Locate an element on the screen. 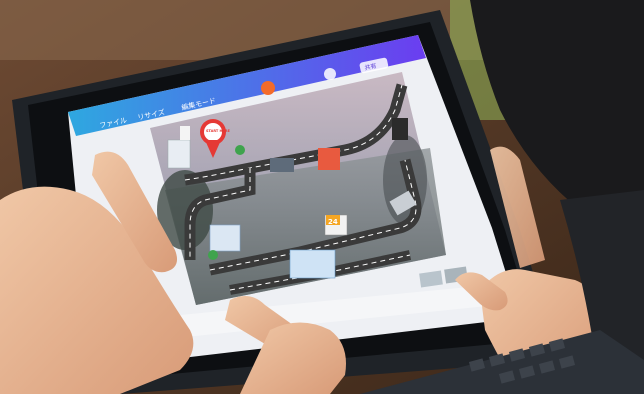 This screenshot has height=394, width=644. building-number-label: 24 is located at coordinates (333, 222).